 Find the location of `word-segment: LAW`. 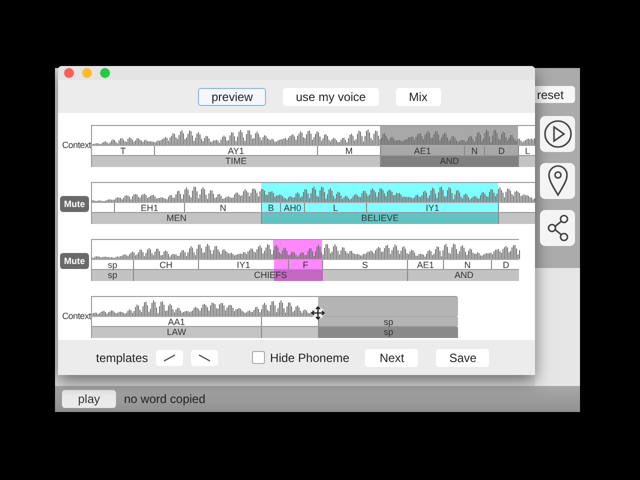

word-segment: LAW is located at coordinates (176, 332).